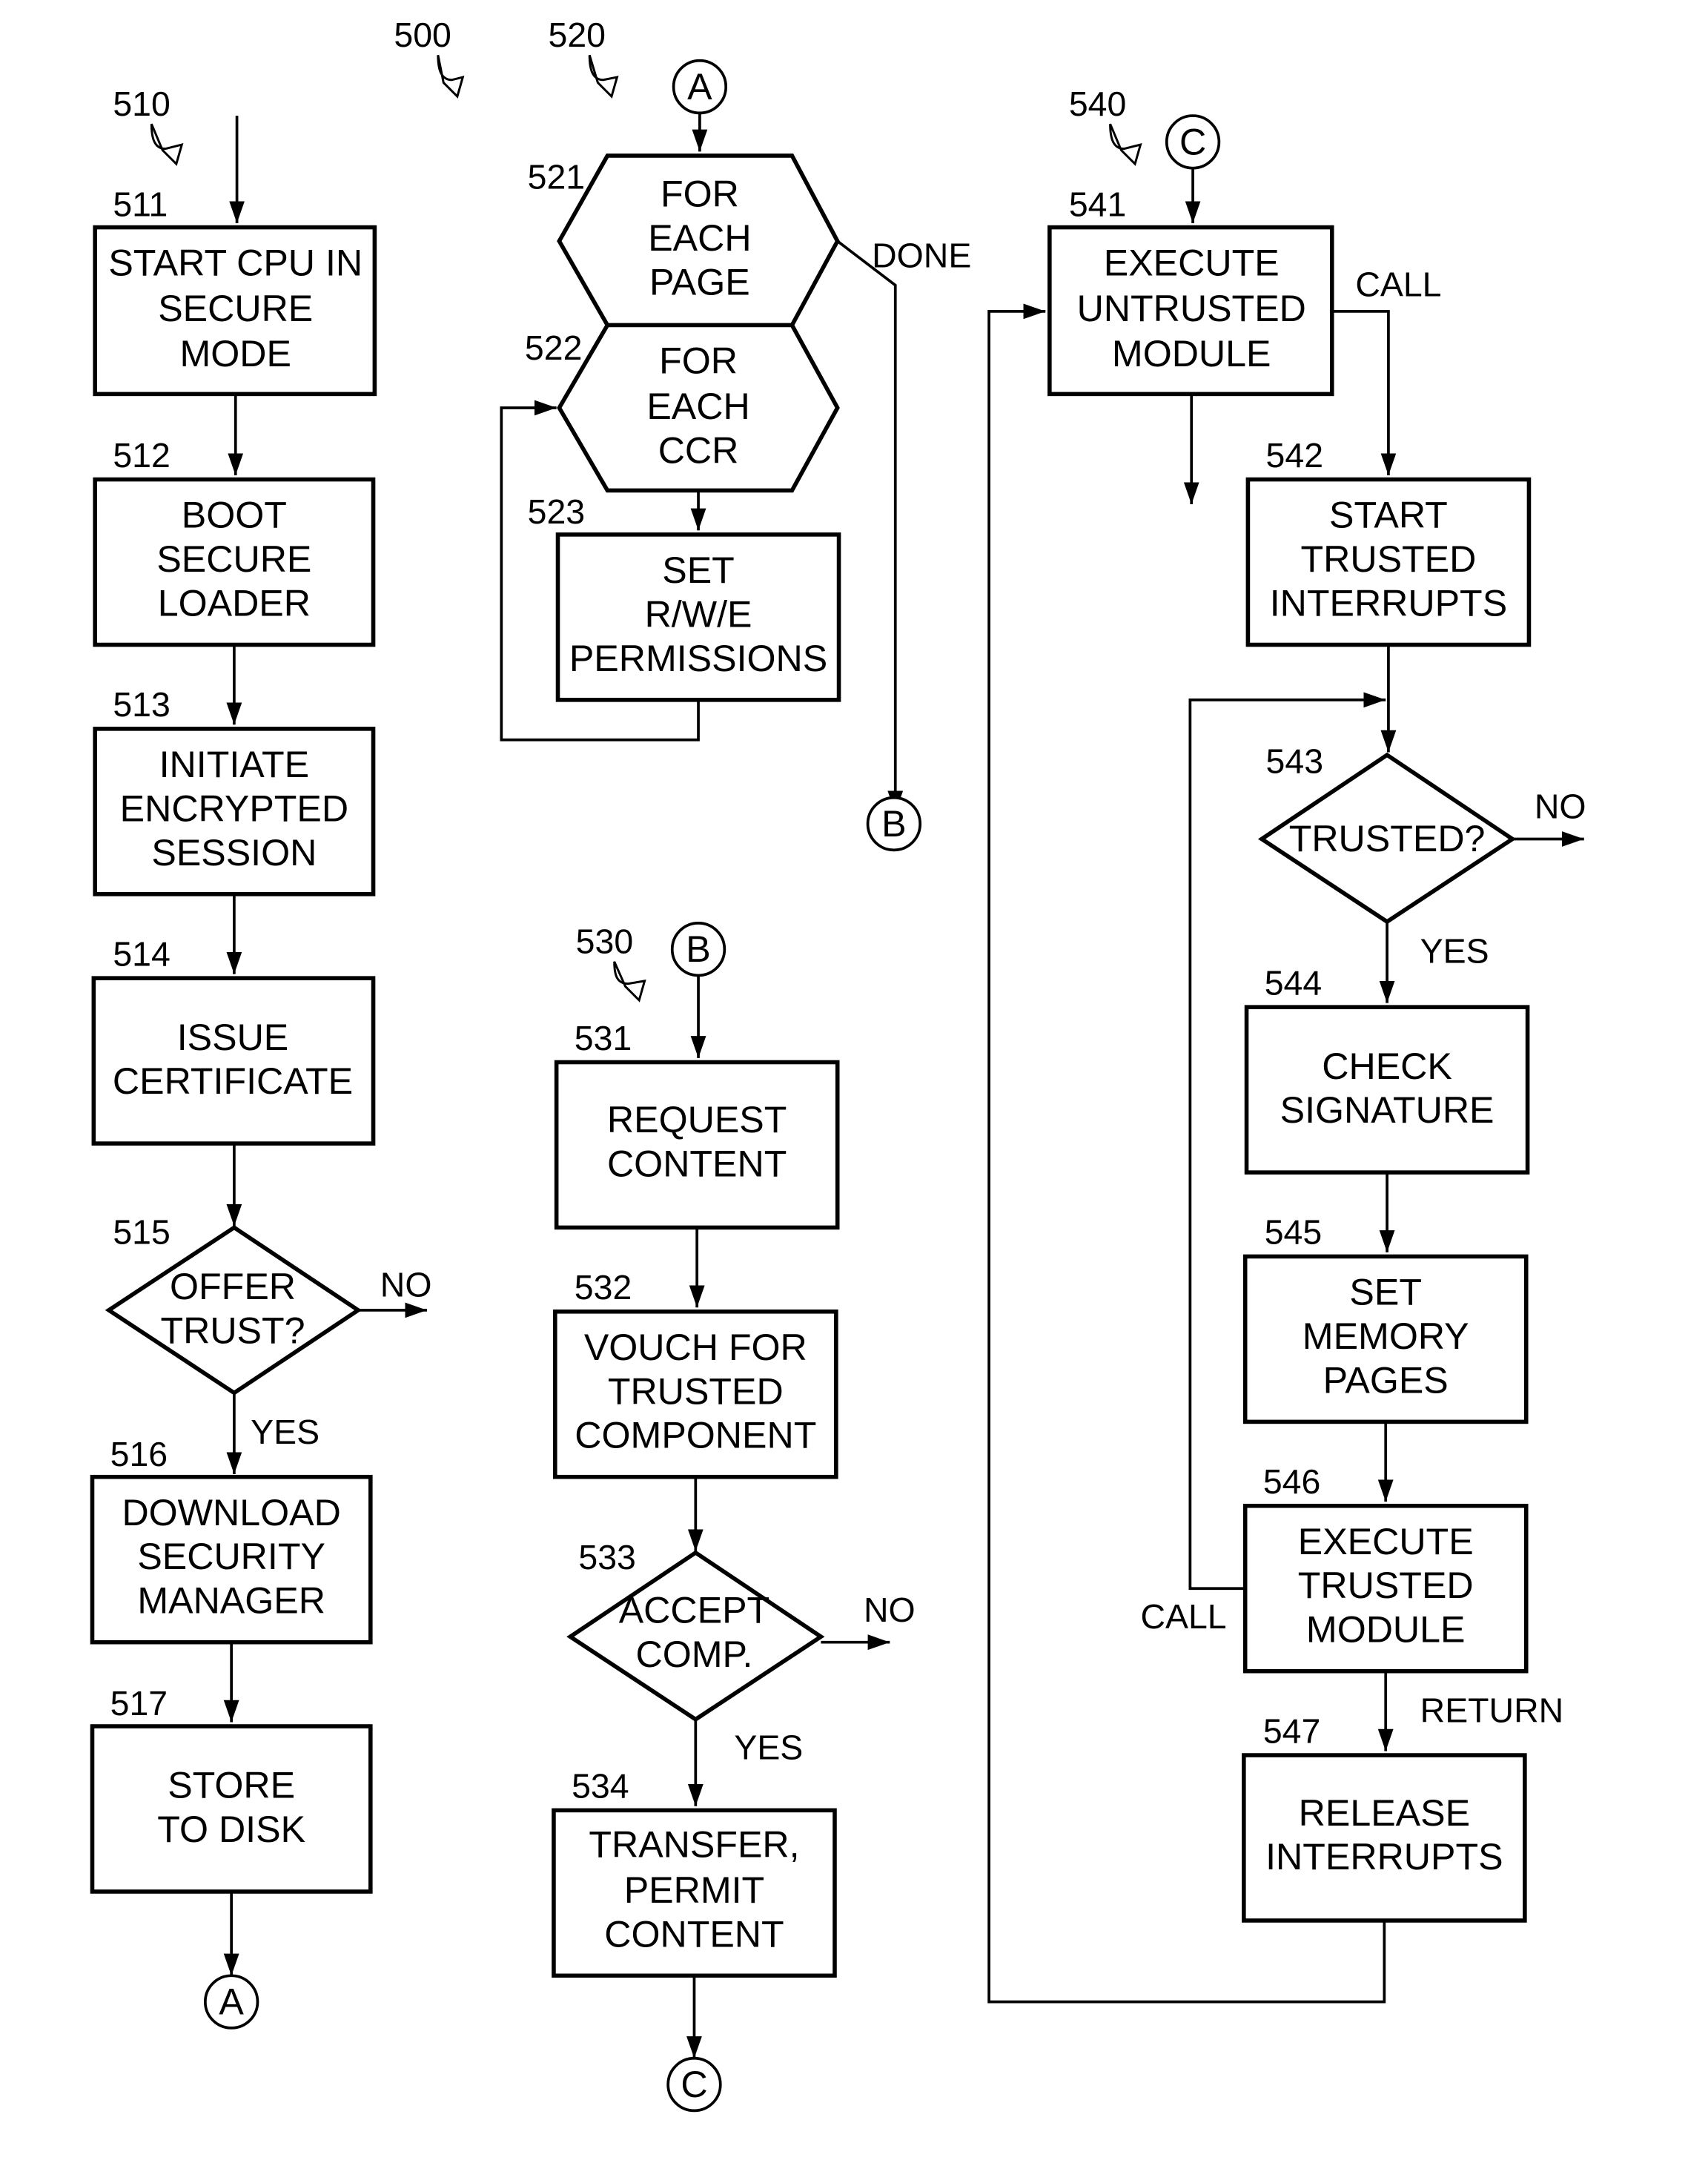 Image resolution: width=1708 pixels, height=2163 pixels. I want to click on step-544-line-1: CHECK, so click(1387, 1066).